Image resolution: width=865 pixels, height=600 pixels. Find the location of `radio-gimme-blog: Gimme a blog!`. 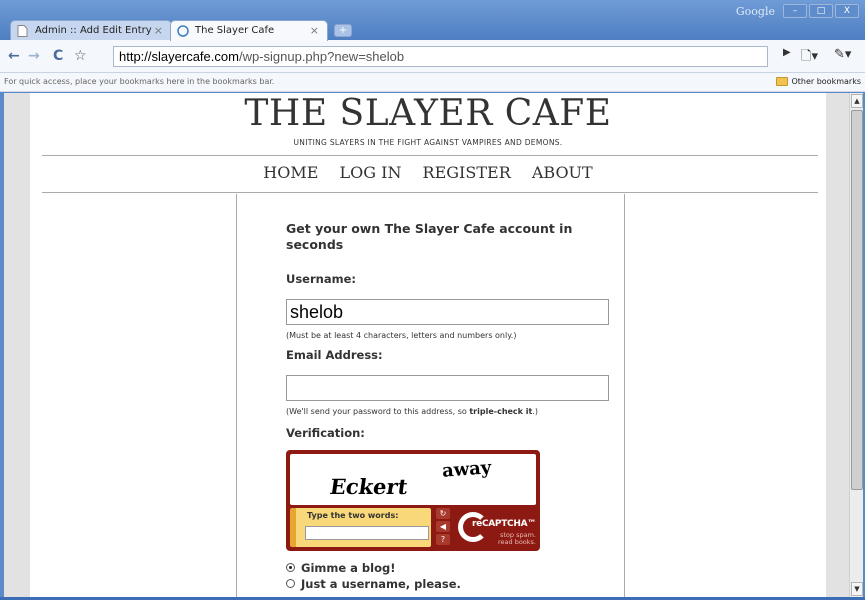

radio-gimme-blog: Gimme a blog! is located at coordinates (340, 568).